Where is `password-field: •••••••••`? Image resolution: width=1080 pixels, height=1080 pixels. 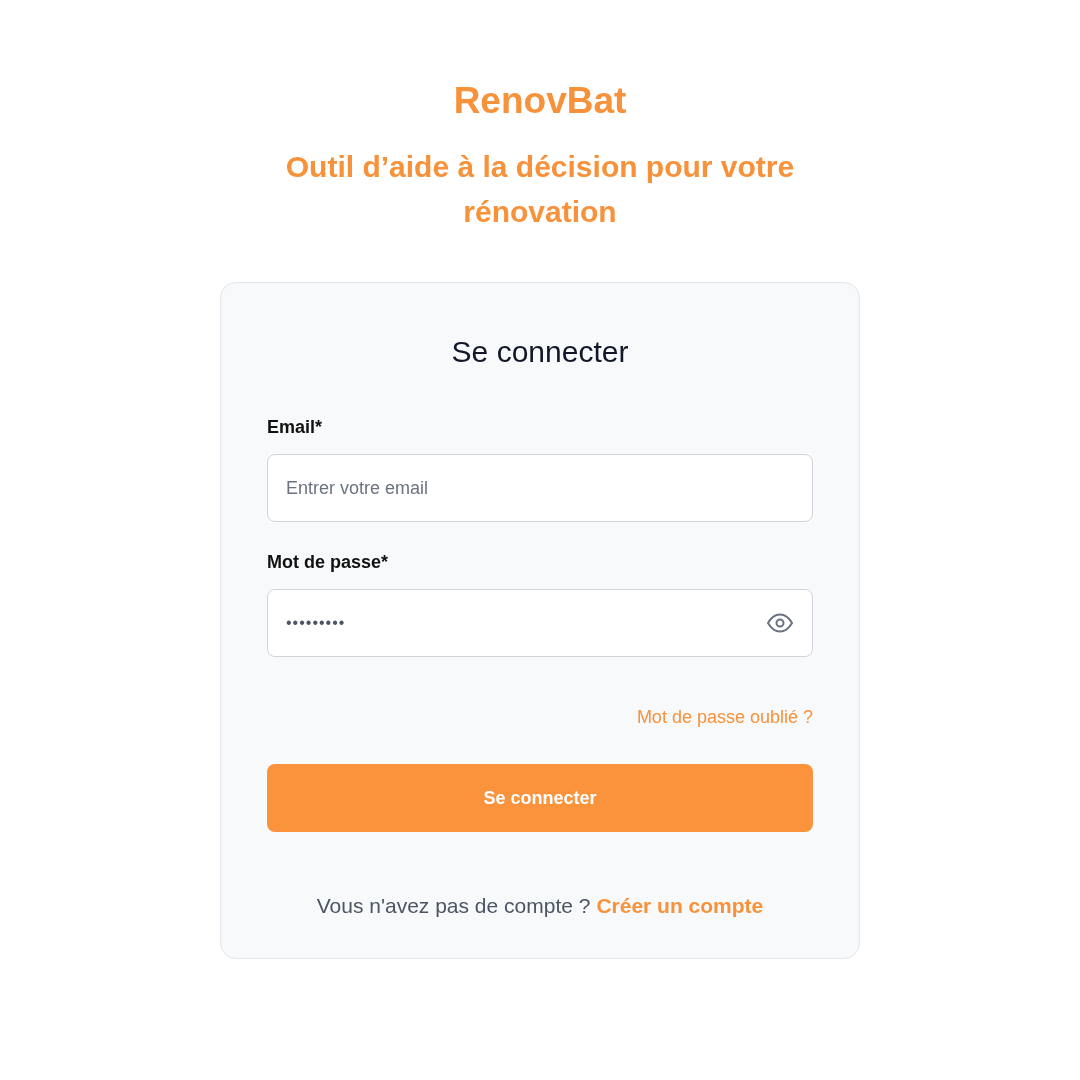
password-field: ••••••••• is located at coordinates (540, 623).